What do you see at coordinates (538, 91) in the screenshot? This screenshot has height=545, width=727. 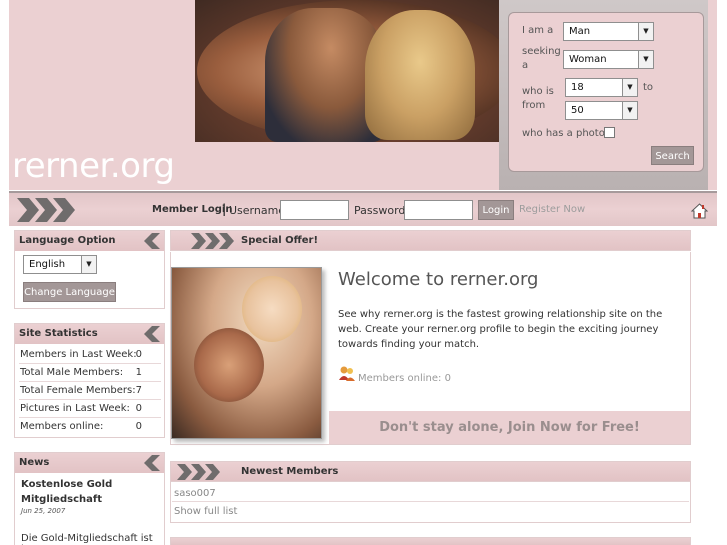 I see `who-is-label: who is` at bounding box center [538, 91].